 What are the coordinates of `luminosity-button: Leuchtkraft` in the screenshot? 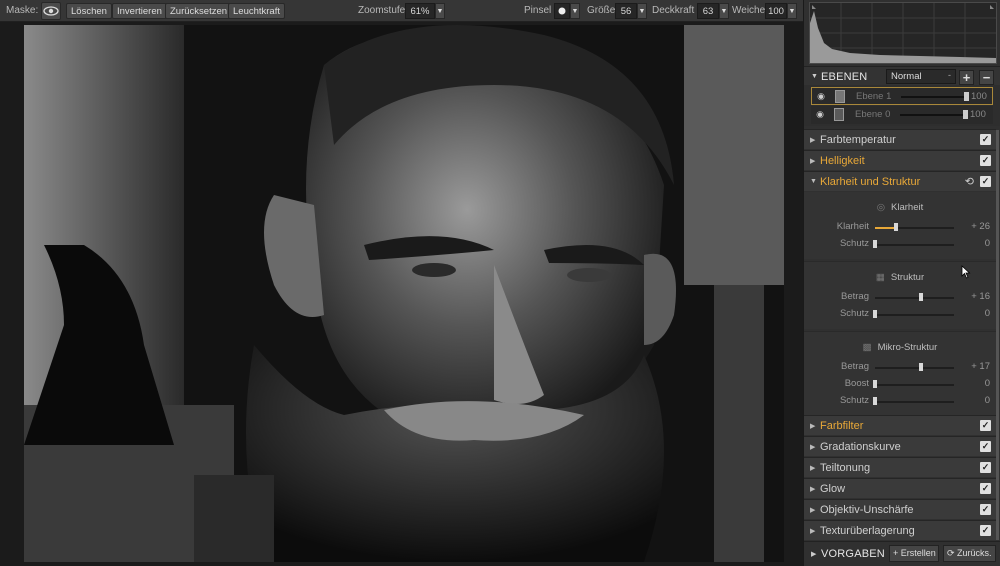 It's located at (256, 11).